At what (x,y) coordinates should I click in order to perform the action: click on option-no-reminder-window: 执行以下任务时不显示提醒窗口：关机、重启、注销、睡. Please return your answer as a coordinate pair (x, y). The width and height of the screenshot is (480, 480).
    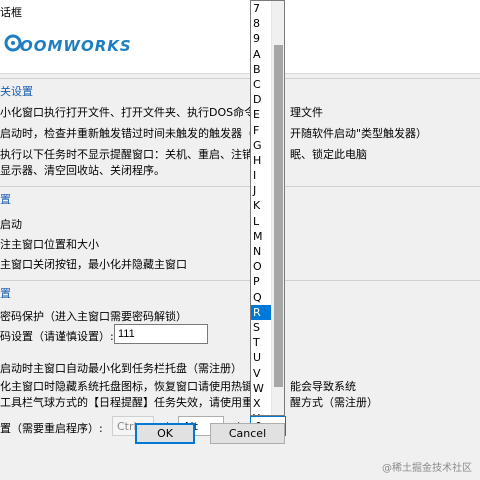
    Looking at the image, I should click on (137, 154).